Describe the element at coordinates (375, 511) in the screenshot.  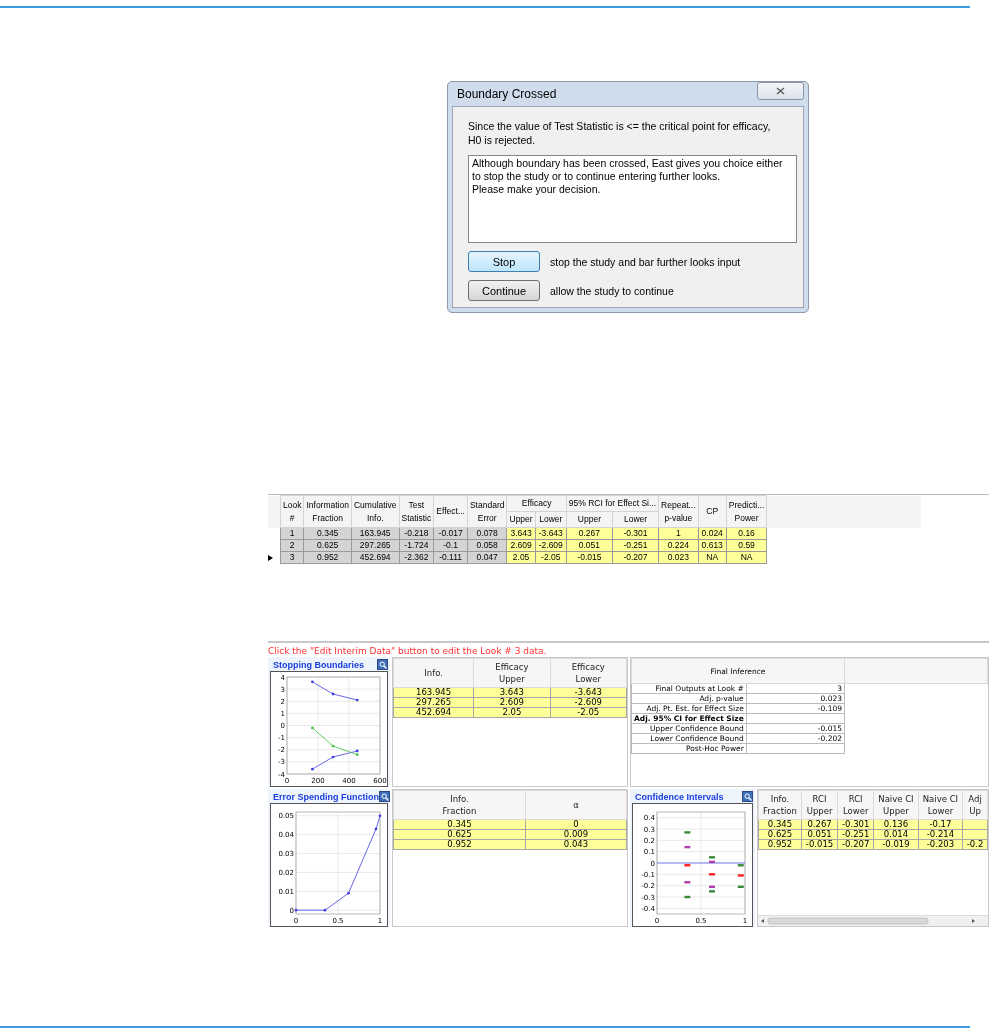
I see `column-header: Cumulative Info.` at that location.